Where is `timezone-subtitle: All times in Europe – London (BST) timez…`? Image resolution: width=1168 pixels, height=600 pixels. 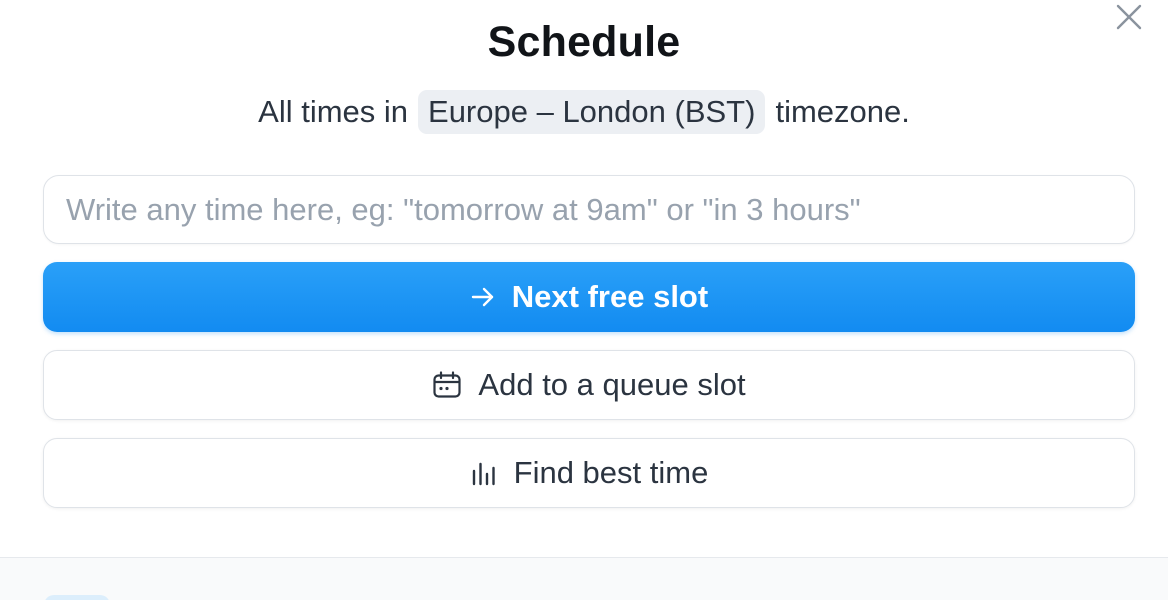 timezone-subtitle: All times in Europe – London (BST) timez… is located at coordinates (584, 112).